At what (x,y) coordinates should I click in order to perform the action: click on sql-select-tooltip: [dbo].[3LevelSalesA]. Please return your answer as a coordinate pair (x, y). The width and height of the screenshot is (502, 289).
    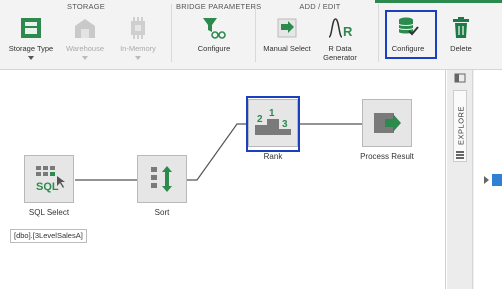
    Looking at the image, I should click on (48, 236).